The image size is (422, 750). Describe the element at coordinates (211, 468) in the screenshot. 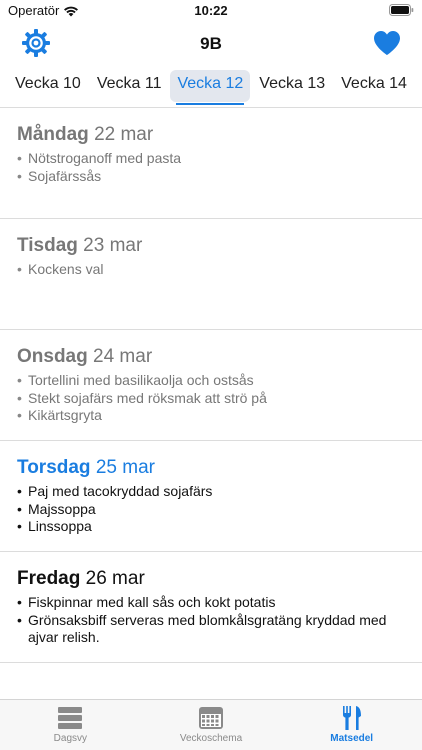

I see `day-heading: Torsdag 25 mar` at that location.